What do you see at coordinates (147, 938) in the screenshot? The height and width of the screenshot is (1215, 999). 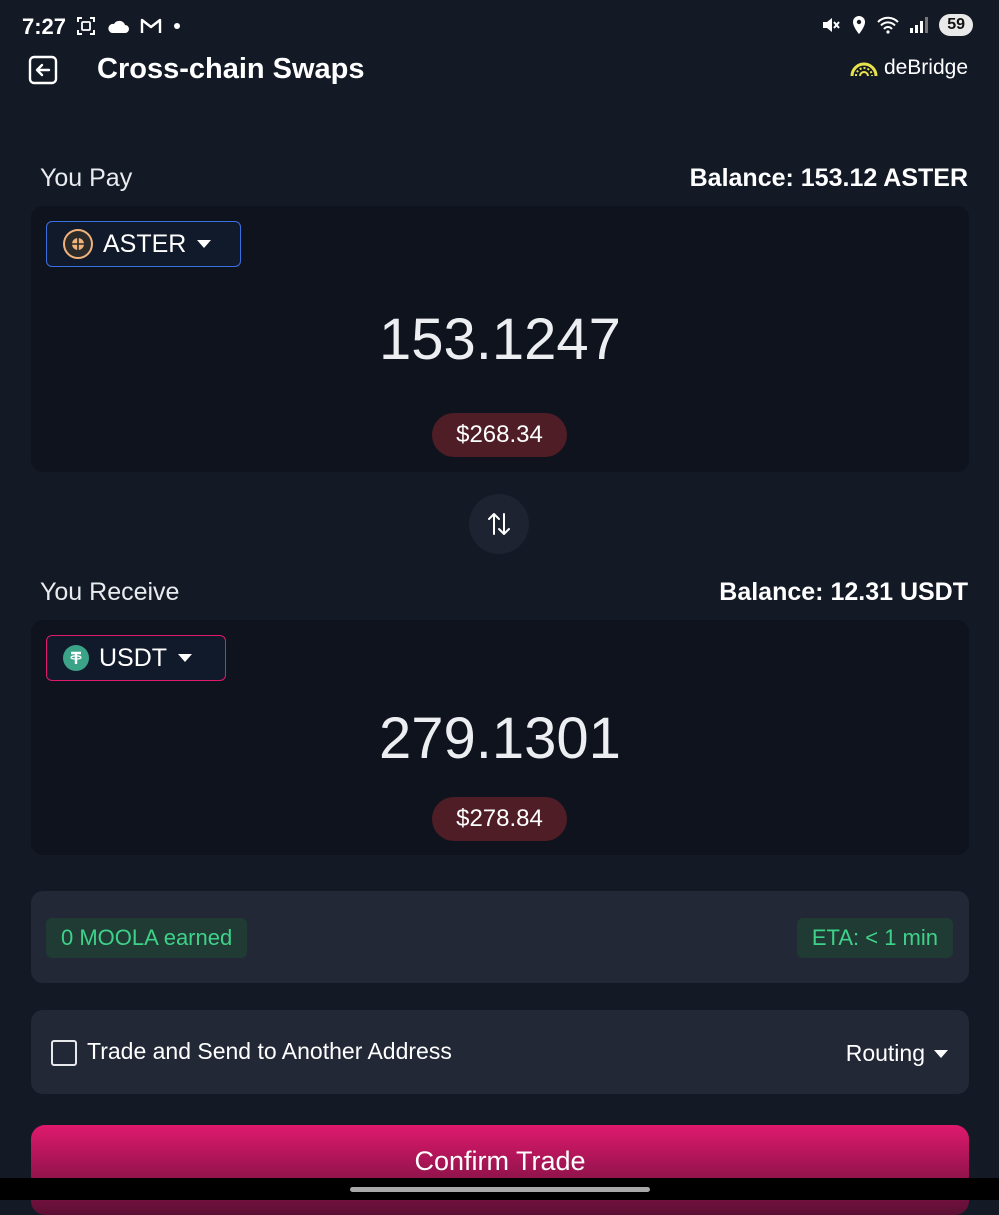 I see `moola-earned-badge: 0 MOOLA earned` at bounding box center [147, 938].